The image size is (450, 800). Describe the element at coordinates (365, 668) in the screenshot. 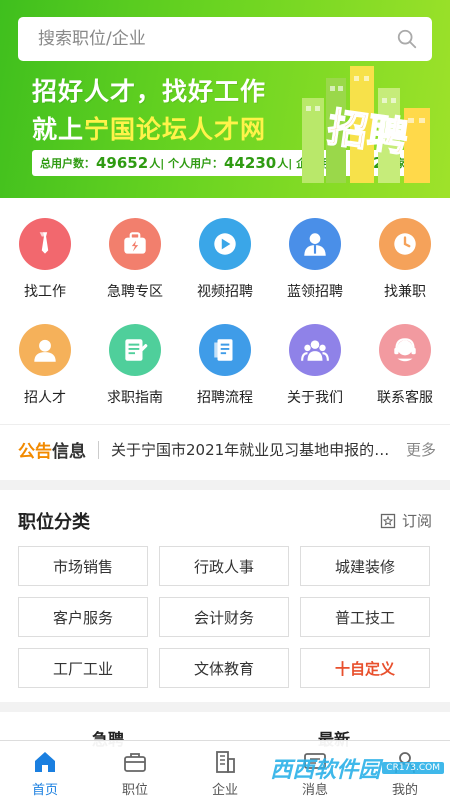

I see `custom-category-button: 十自定义` at that location.